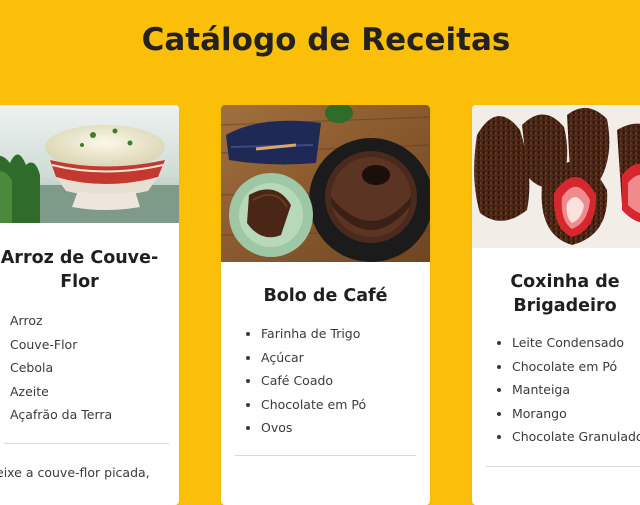 Image resolution: width=640 pixels, height=505 pixels. What do you see at coordinates (576, 390) in the screenshot?
I see `ingredient-item: Manteiga` at bounding box center [576, 390].